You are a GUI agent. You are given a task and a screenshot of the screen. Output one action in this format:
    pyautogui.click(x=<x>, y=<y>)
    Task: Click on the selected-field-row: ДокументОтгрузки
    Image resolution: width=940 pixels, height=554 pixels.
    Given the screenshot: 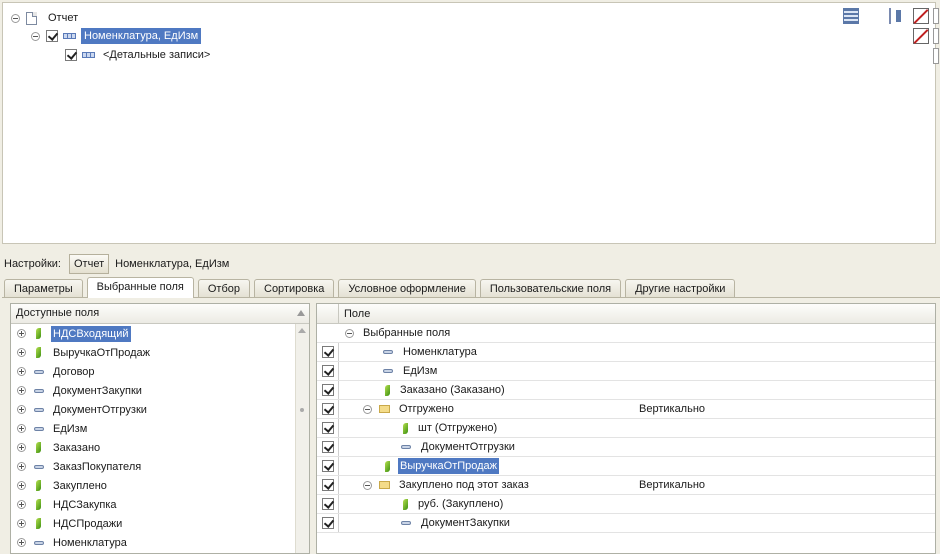 What is the action you would take?
    pyautogui.click(x=626, y=447)
    